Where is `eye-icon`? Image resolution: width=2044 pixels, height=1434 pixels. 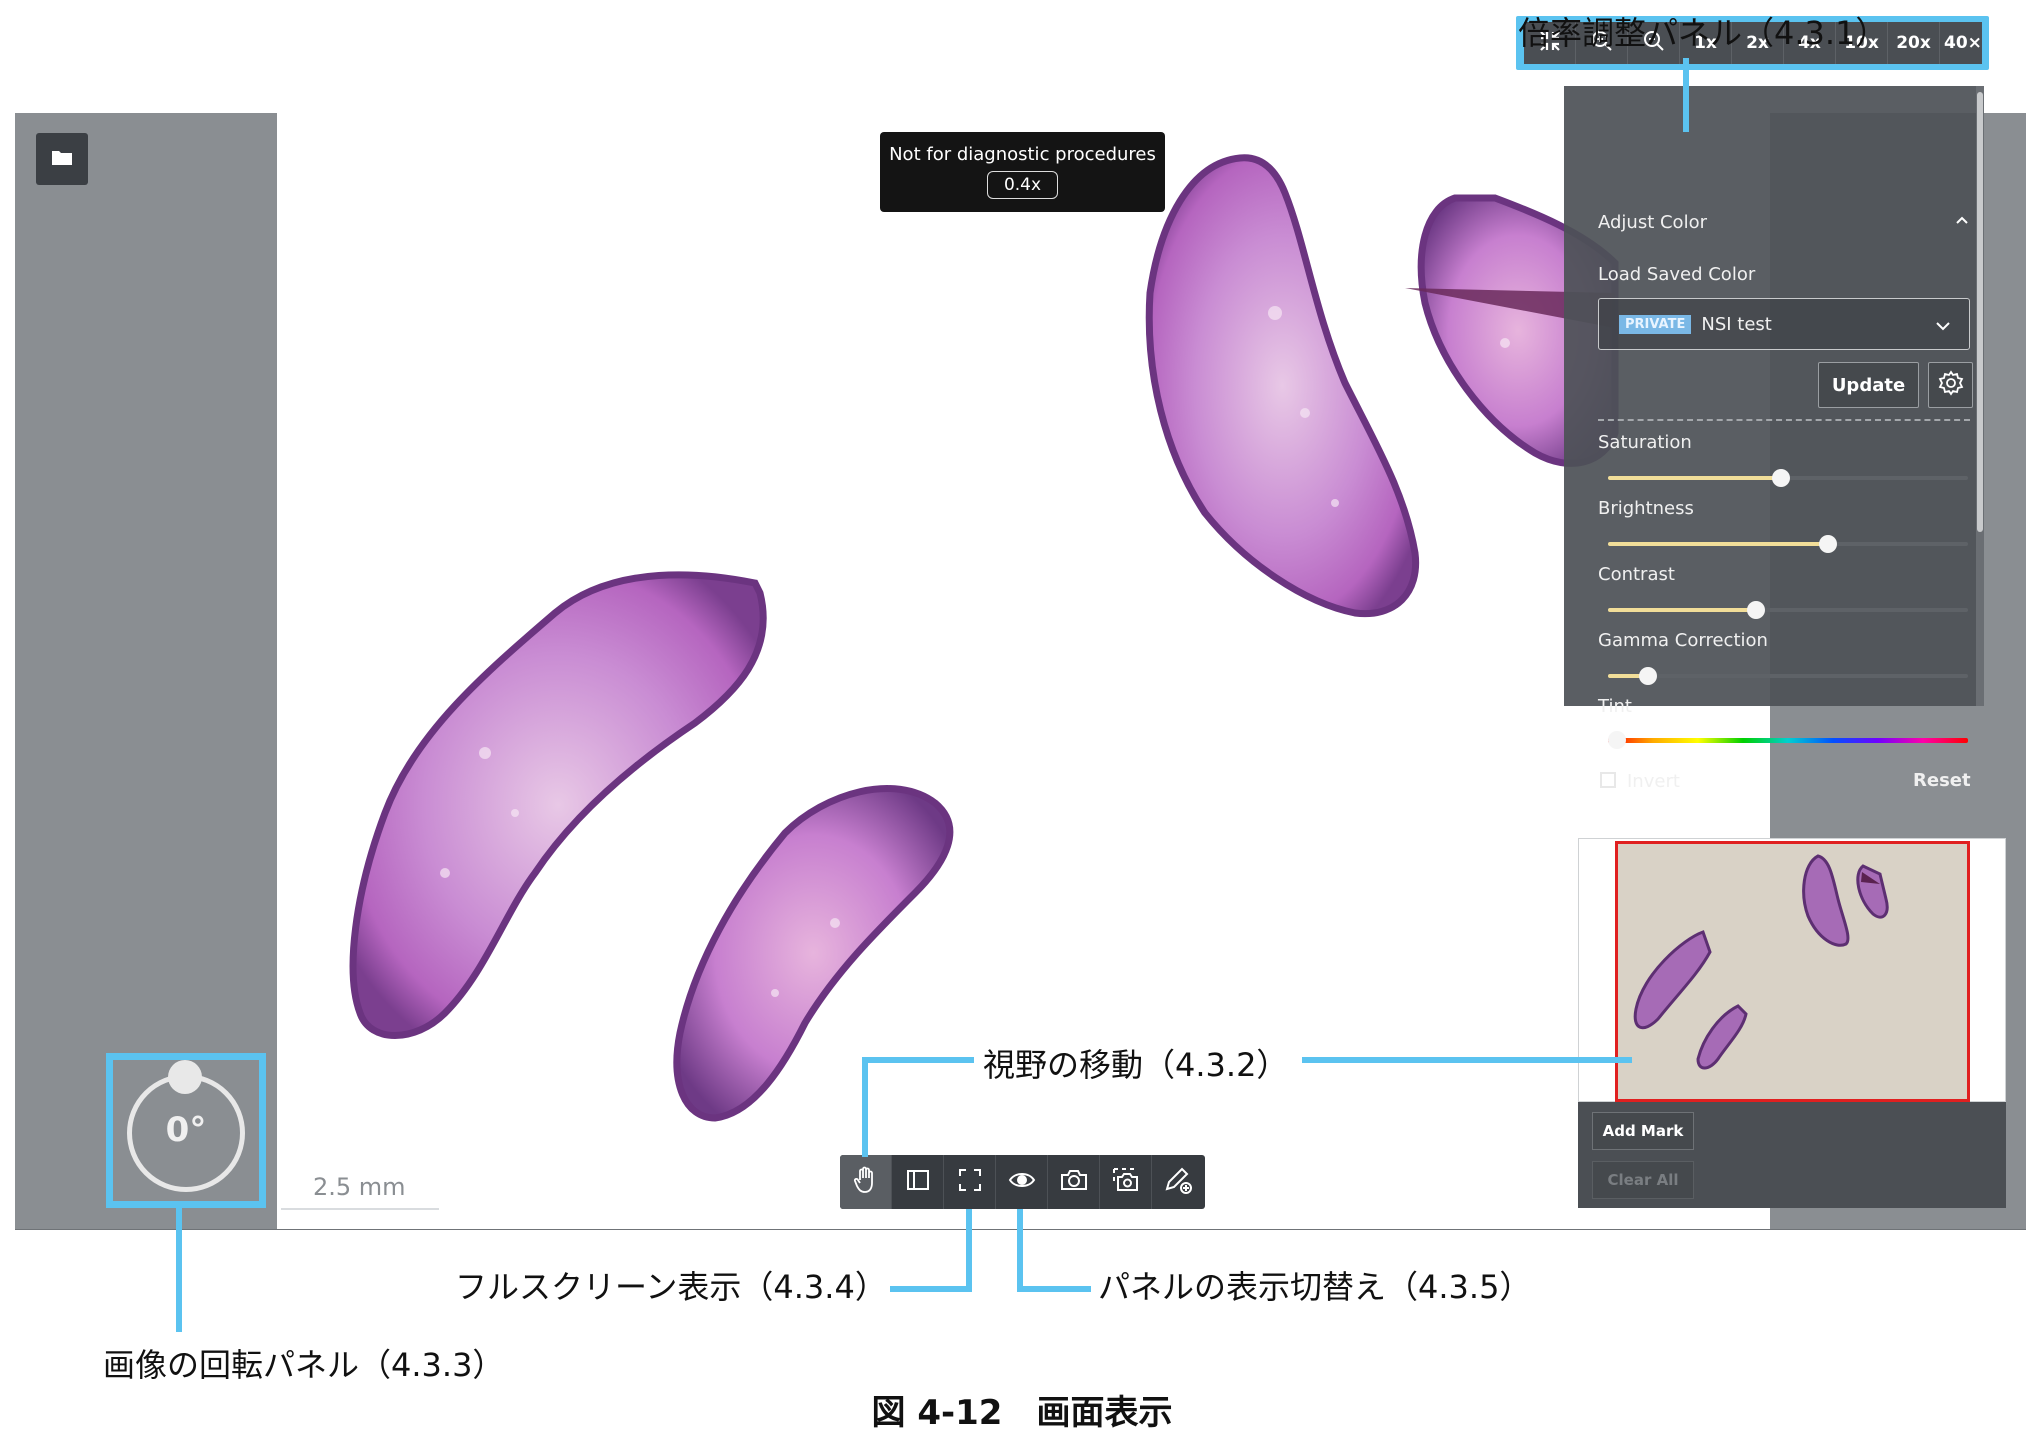 eye-icon is located at coordinates (1022, 1182).